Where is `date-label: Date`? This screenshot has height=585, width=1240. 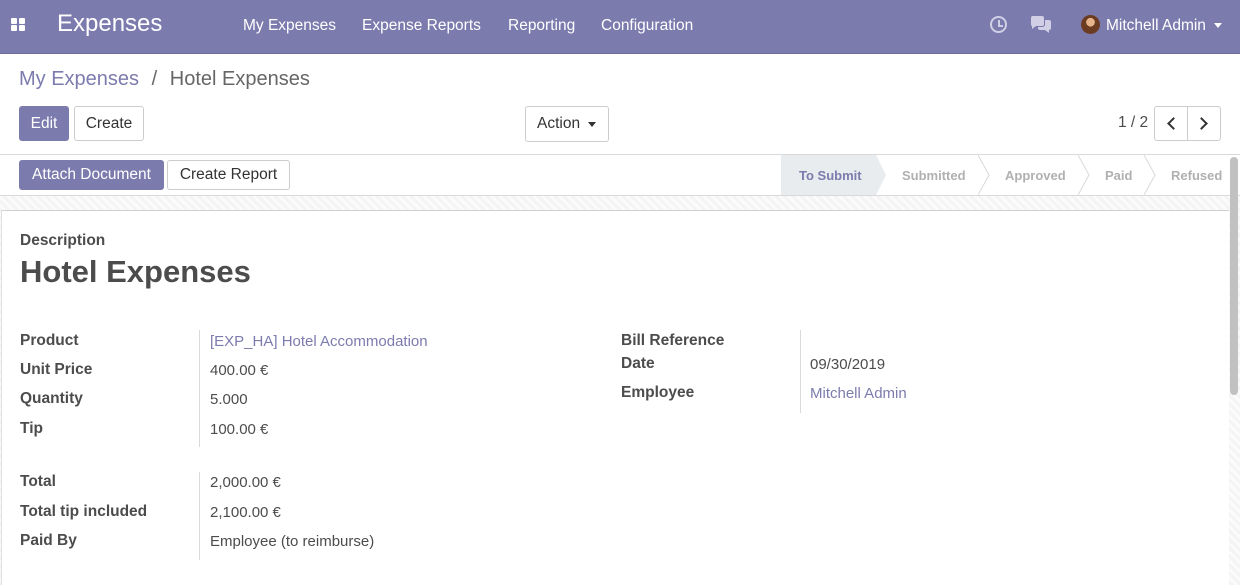 date-label: Date is located at coordinates (638, 363).